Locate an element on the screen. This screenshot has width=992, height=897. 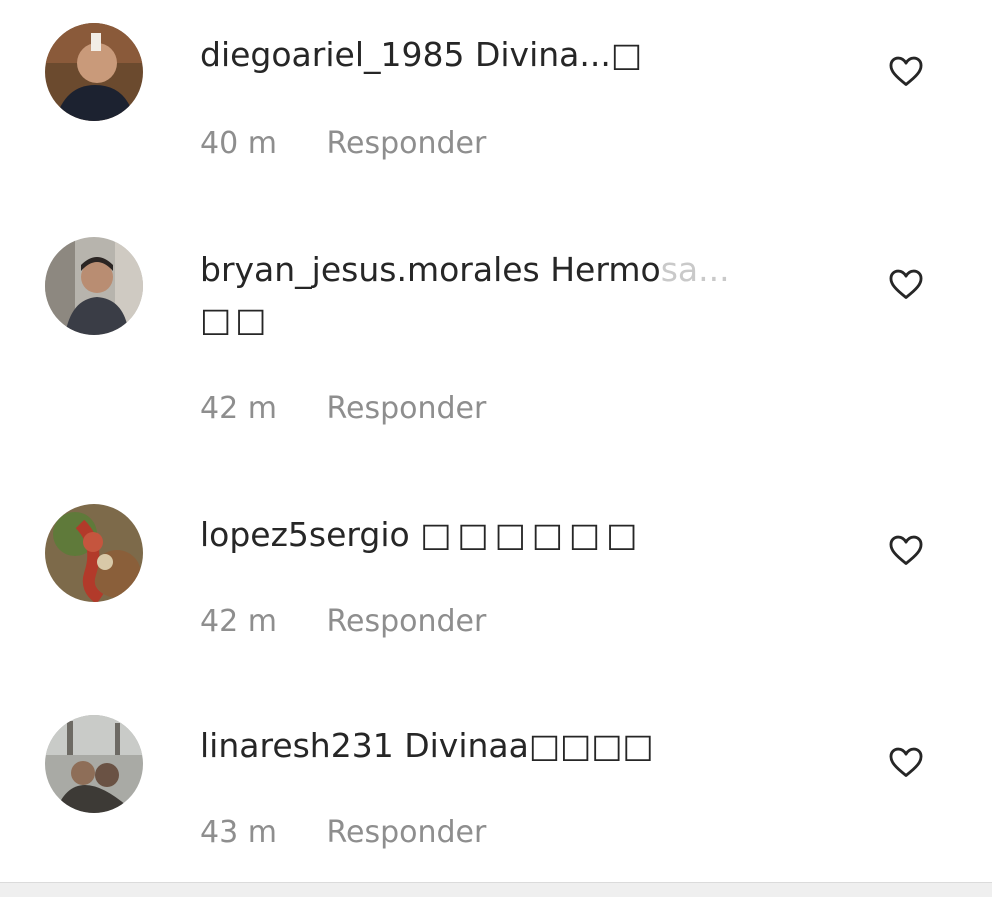
comment-meta: 43 m Responder is located at coordinates (343, 832).